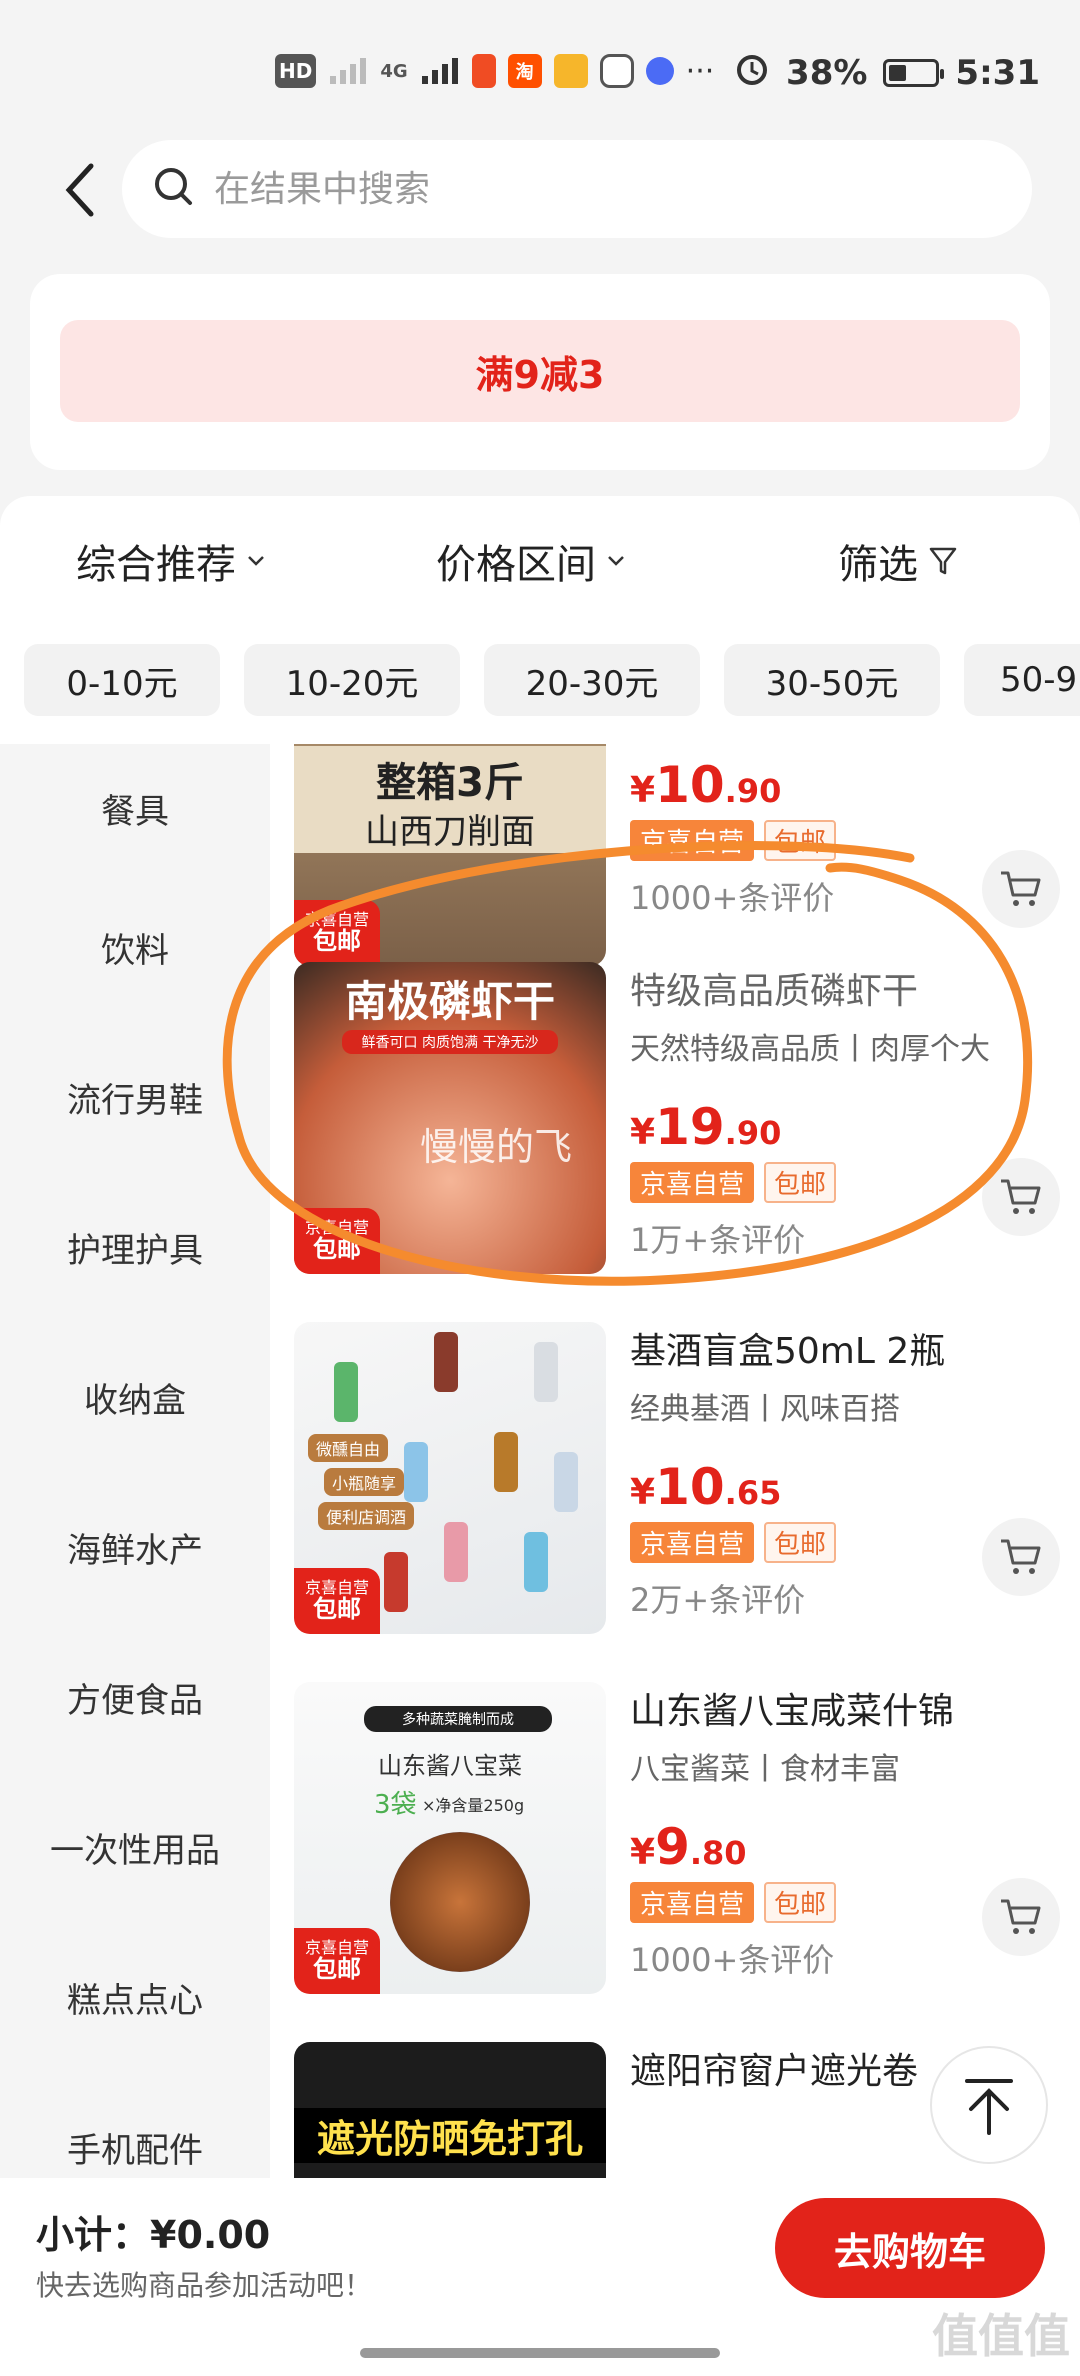 Image resolution: width=1080 pixels, height=2376 pixels. Describe the element at coordinates (135, 1997) in the screenshot. I see `sidebar-item-pastry: 糕点点心` at that location.